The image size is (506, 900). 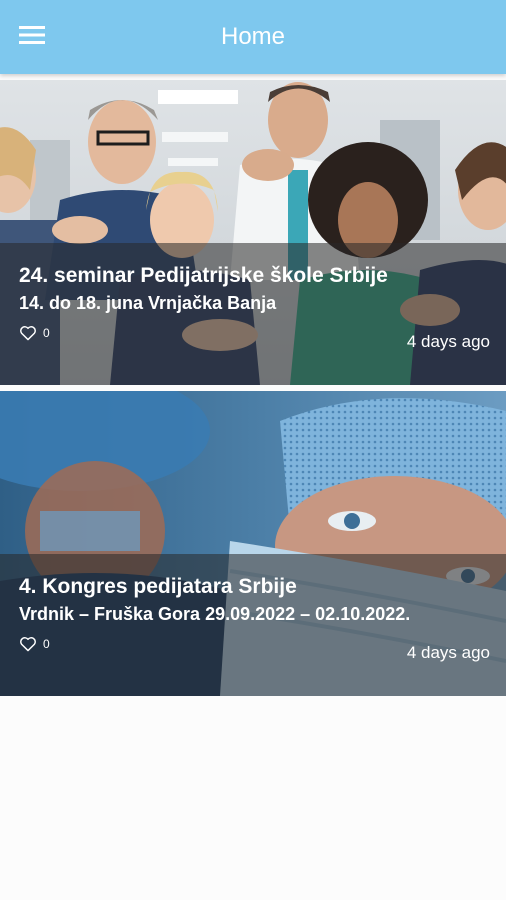 I want to click on card-title: 24. seminar Pedijatrijske škole Srbije, so click(x=203, y=275).